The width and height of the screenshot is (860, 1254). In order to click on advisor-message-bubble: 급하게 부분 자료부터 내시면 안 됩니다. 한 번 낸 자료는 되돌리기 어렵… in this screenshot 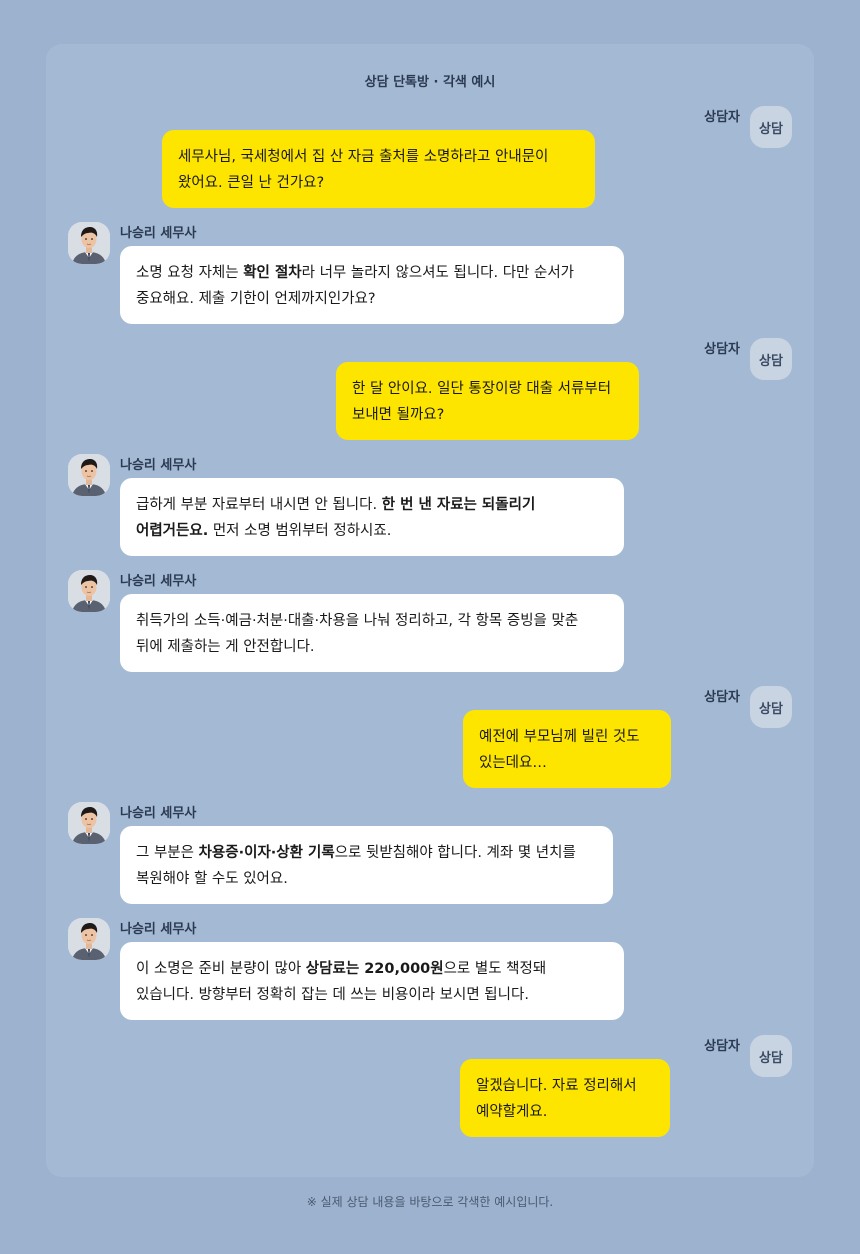, I will do `click(372, 517)`.